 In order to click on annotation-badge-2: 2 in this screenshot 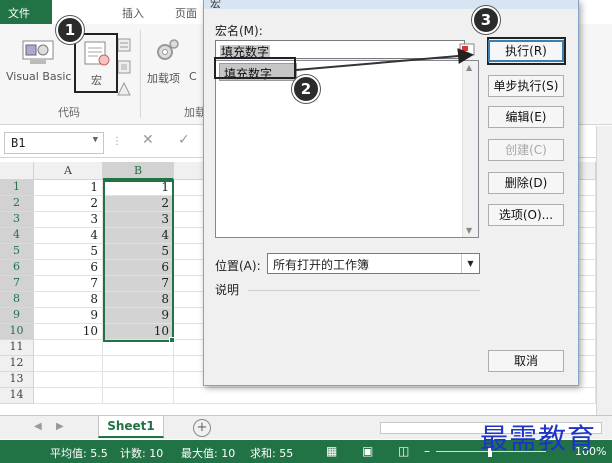, I will do `click(306, 89)`.